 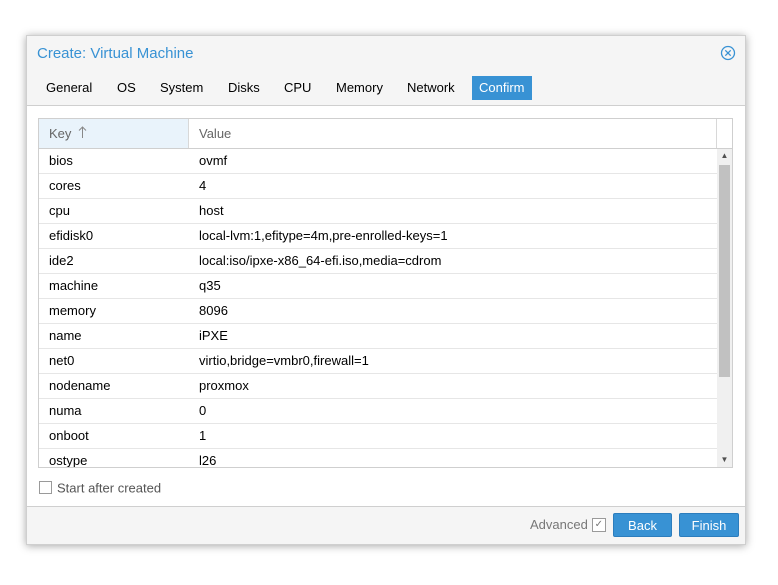 What do you see at coordinates (213, 335) in the screenshot?
I see `row-value: iPXE` at bounding box center [213, 335].